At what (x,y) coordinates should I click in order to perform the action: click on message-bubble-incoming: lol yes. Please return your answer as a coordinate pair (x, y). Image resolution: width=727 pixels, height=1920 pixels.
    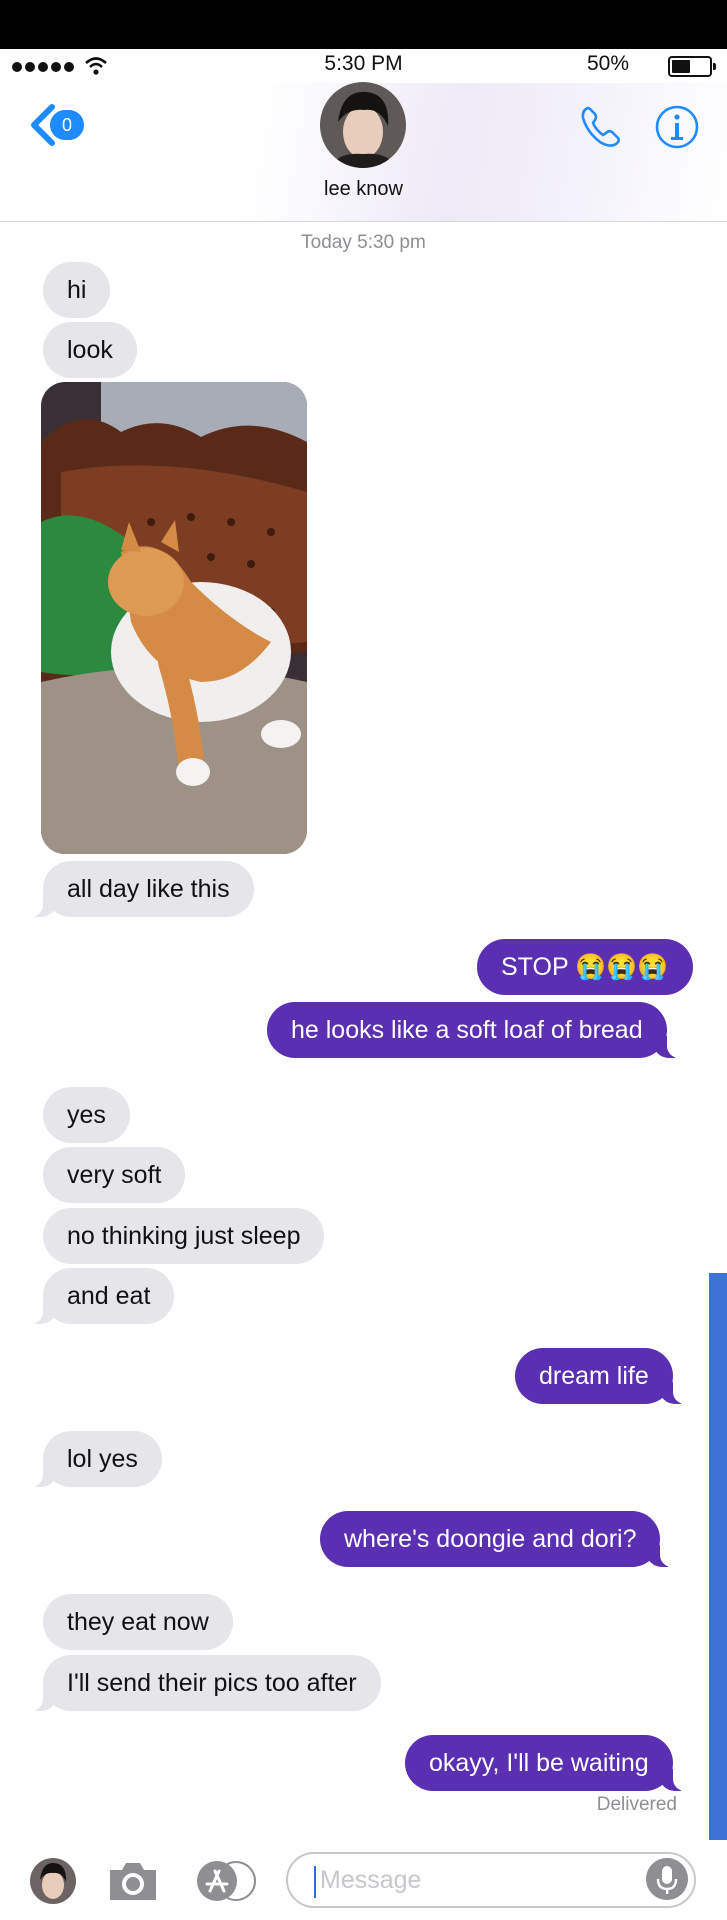
    Looking at the image, I should click on (92, 1459).